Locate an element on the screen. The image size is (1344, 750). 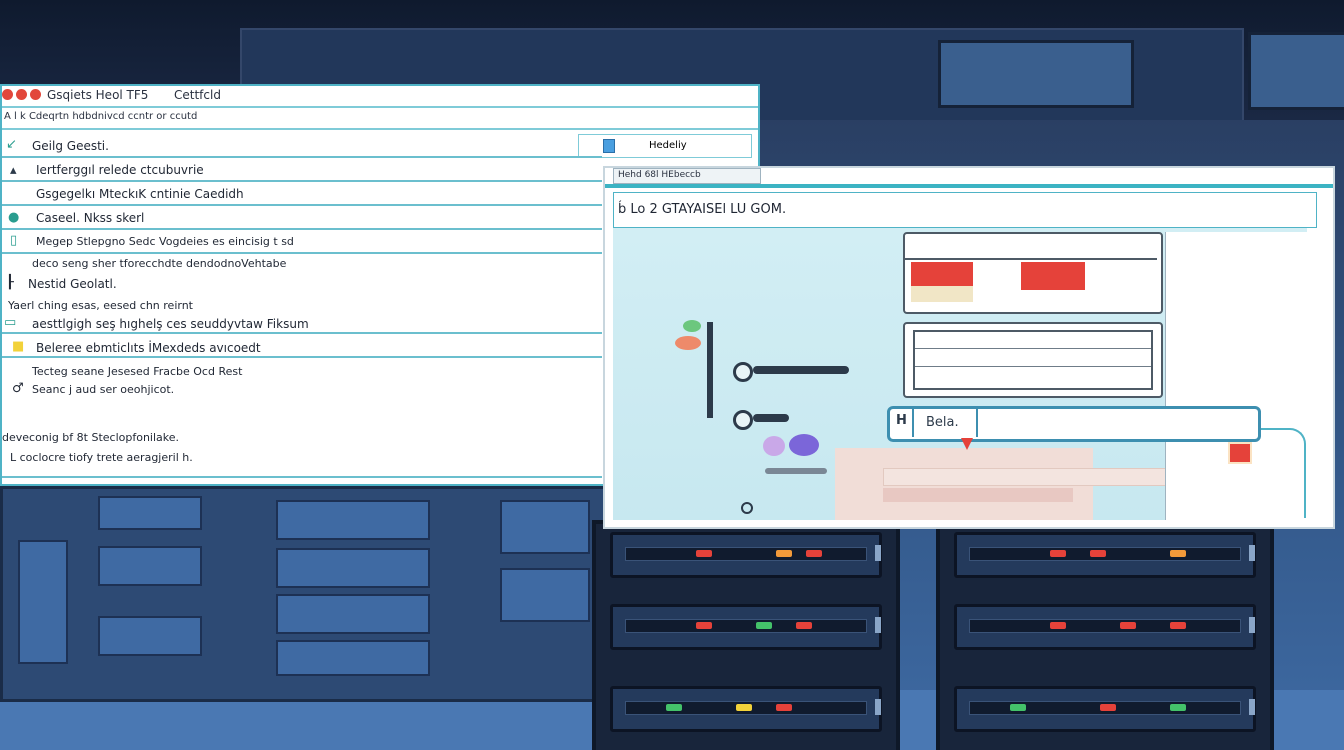
list-item-label: Caseel. Nkss skerl is located at coordinates (90, 218).